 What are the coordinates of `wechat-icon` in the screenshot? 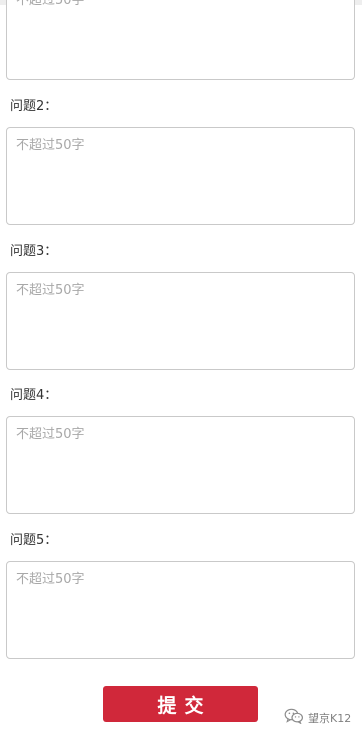 It's located at (294, 718).